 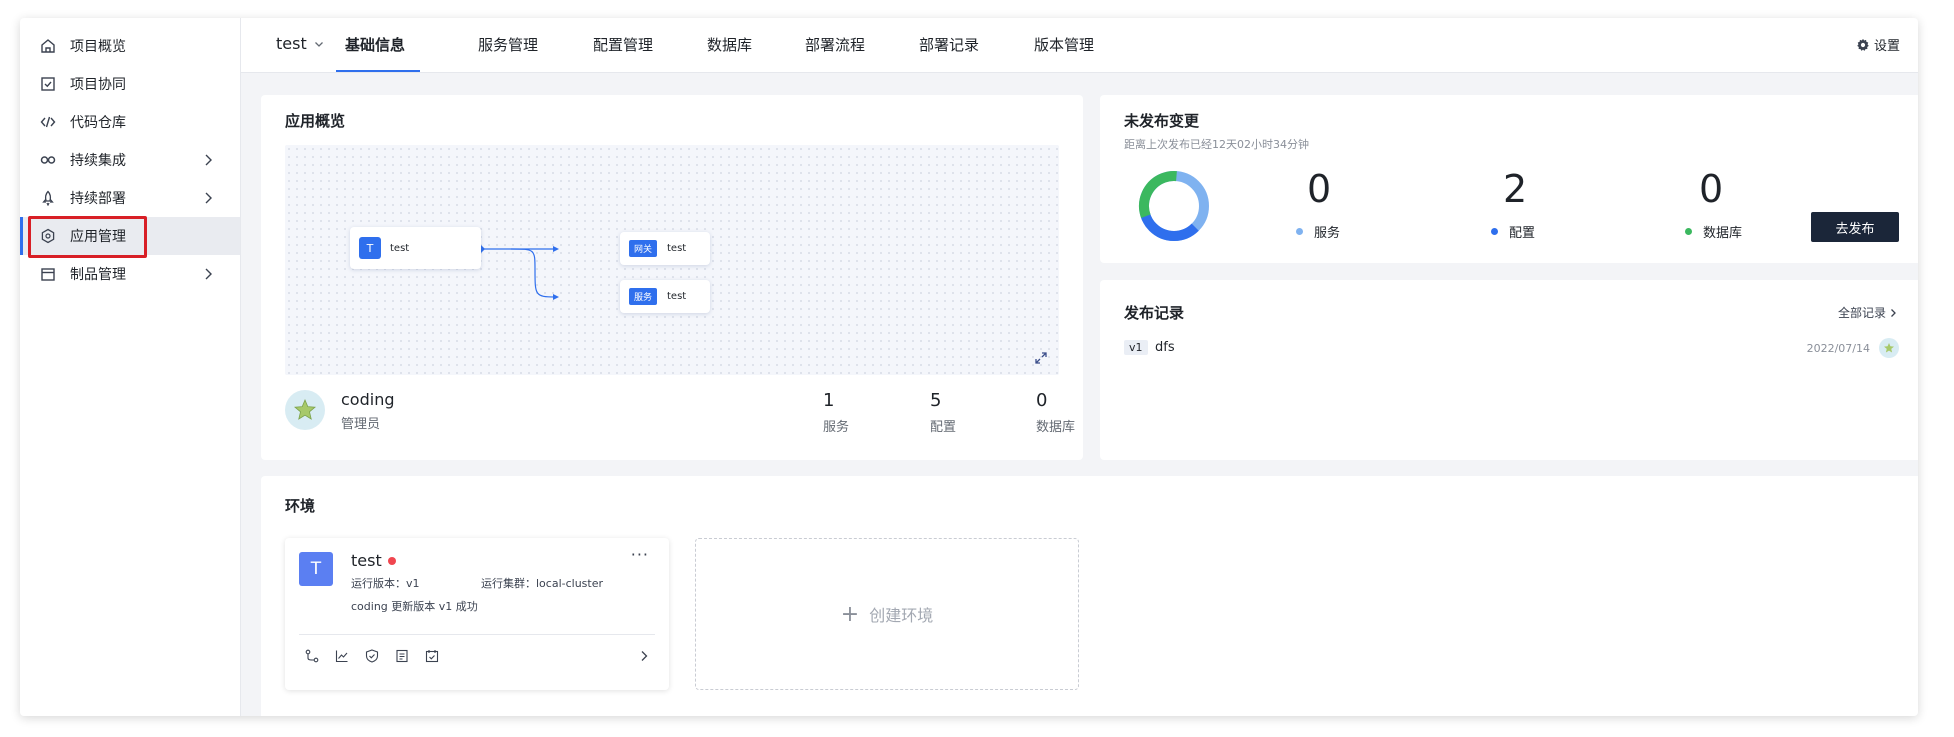 I want to click on unpublished-config-count: 2, so click(x=1515, y=189).